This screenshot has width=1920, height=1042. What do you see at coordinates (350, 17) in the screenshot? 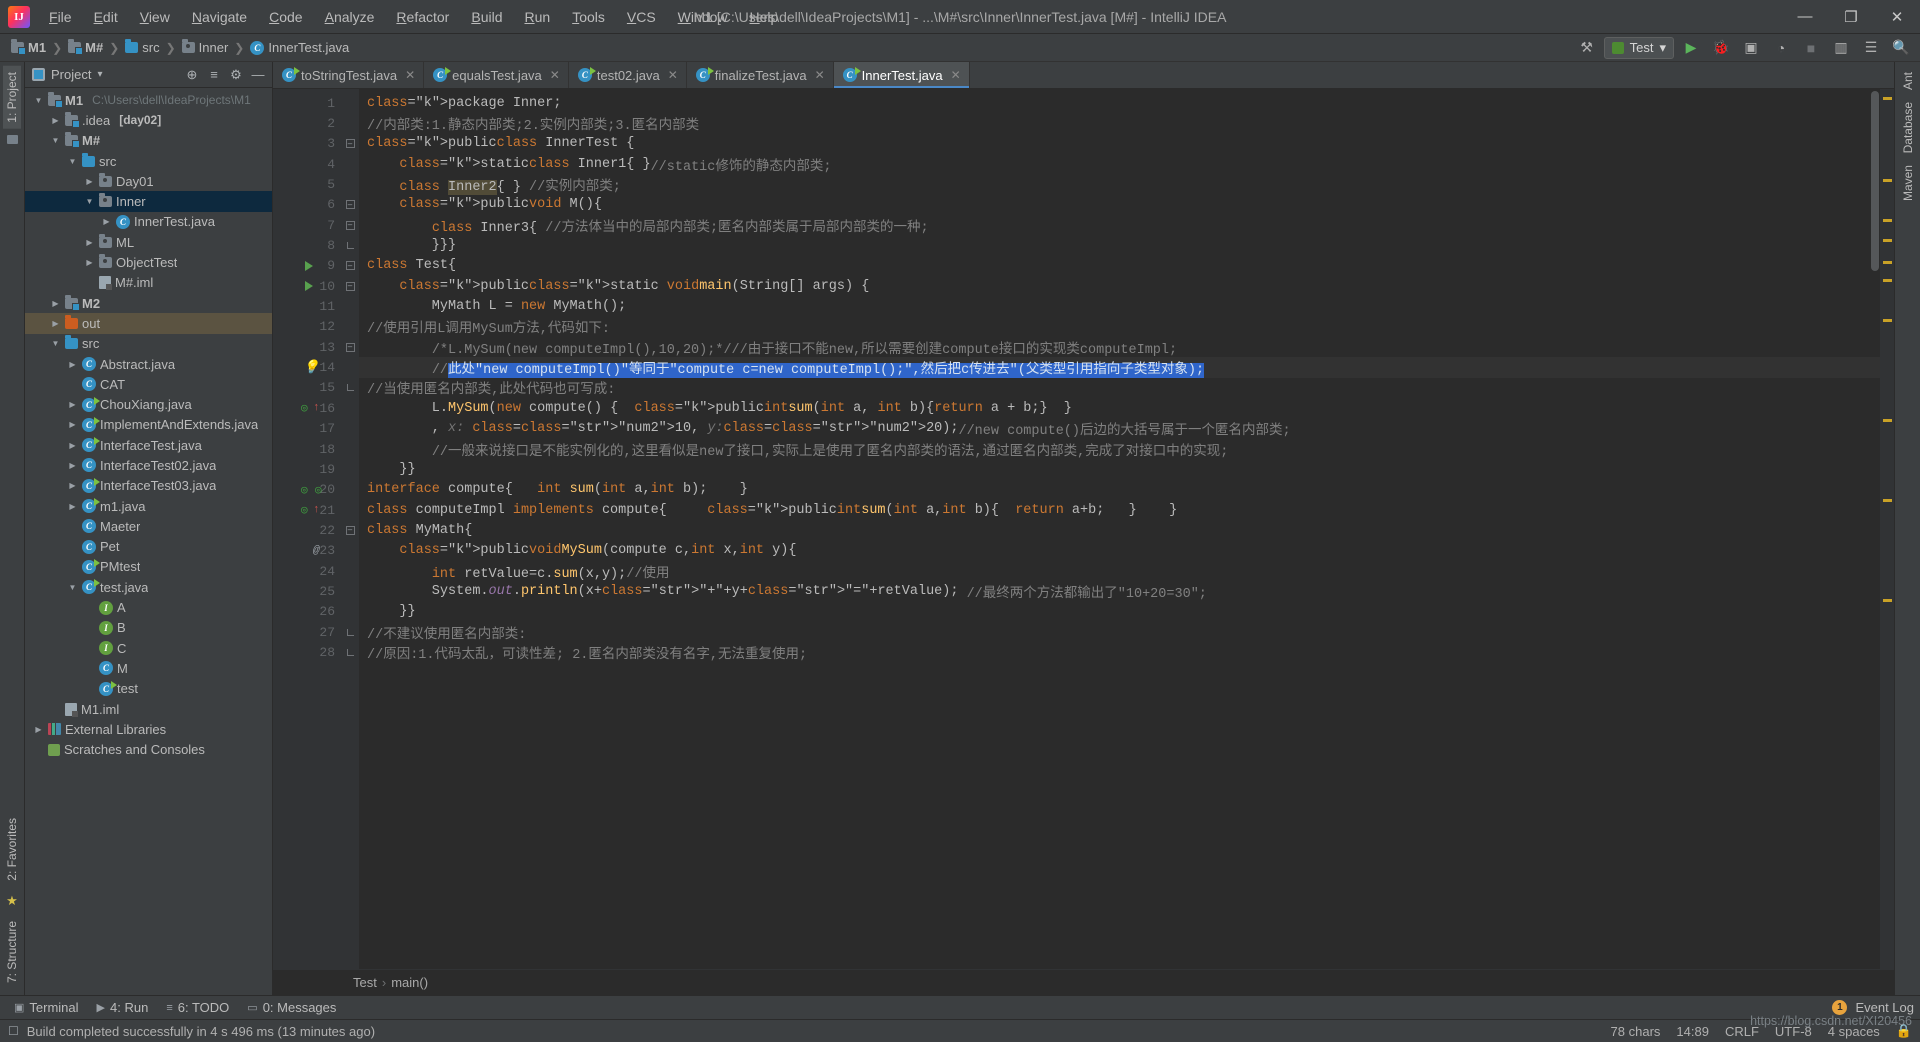
I see `menu-item-analyze: Analyze` at bounding box center [350, 17].